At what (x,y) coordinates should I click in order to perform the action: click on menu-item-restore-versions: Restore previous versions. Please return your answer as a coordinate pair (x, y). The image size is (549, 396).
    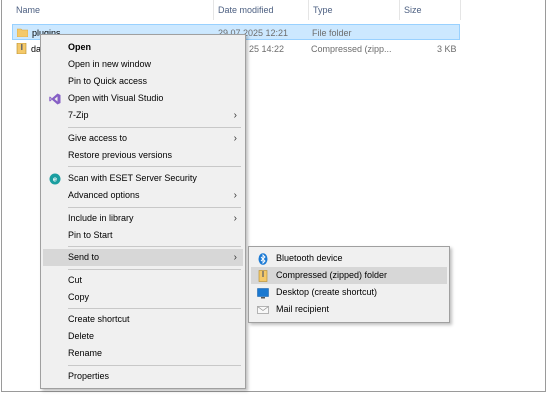
    Looking at the image, I should click on (143, 155).